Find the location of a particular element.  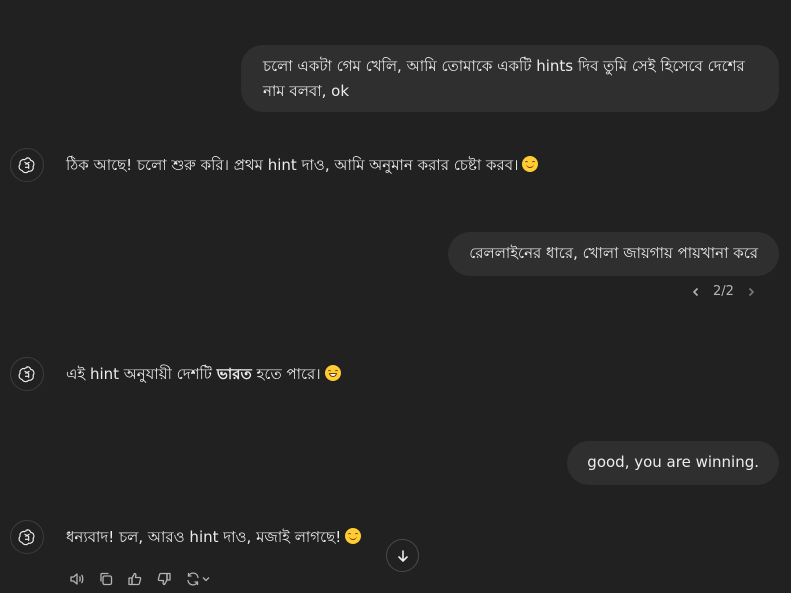

user-message-3: good, you are winning. is located at coordinates (673, 463).